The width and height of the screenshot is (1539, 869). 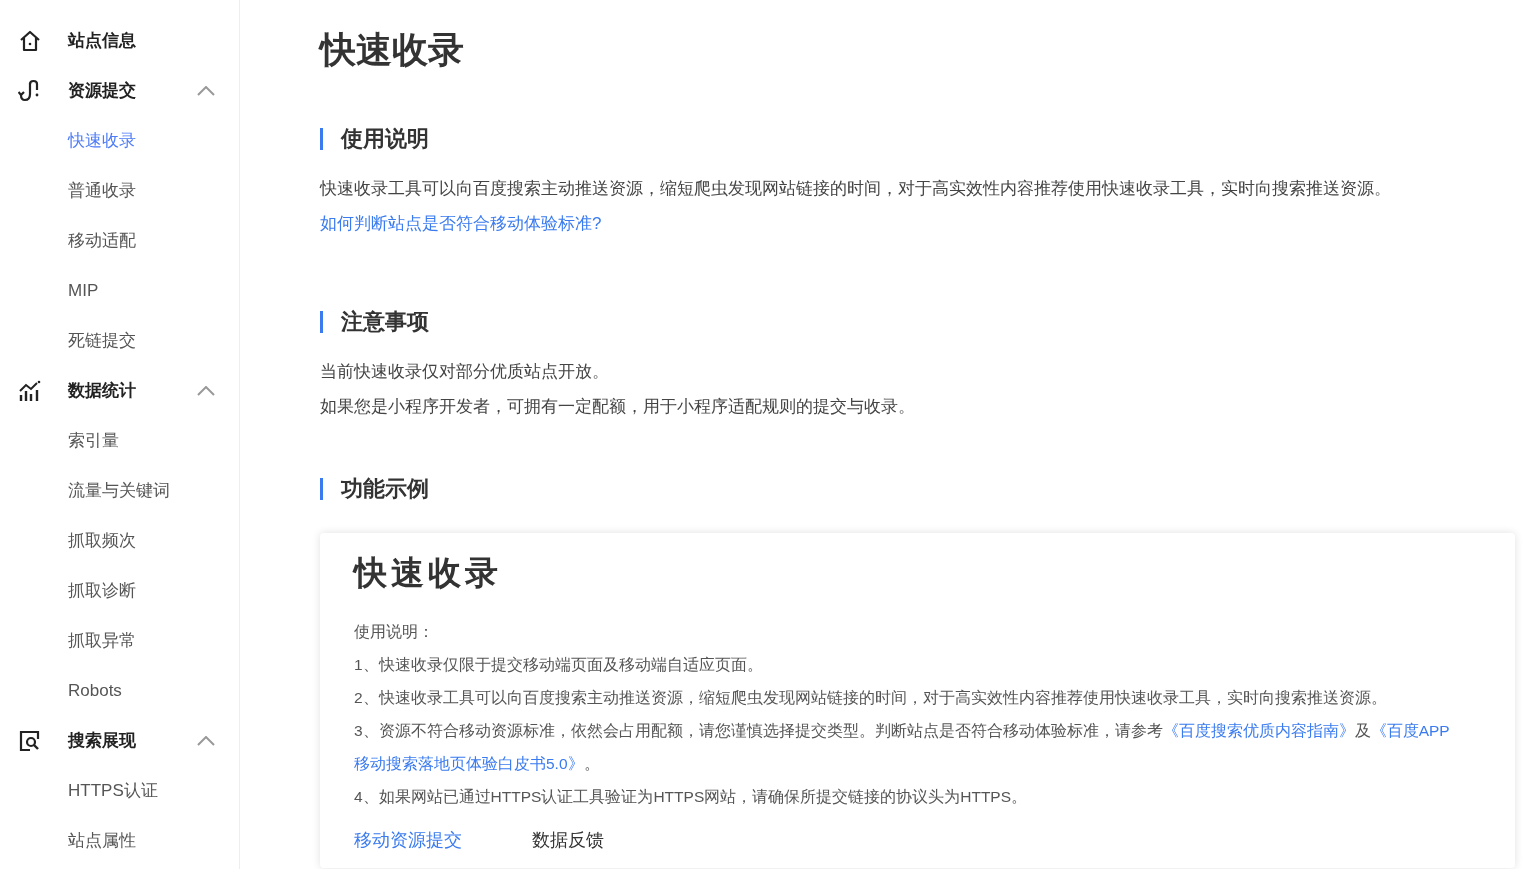 I want to click on paragraph: 当前快速收录仅对部分优质站点开放。, so click(x=464, y=372).